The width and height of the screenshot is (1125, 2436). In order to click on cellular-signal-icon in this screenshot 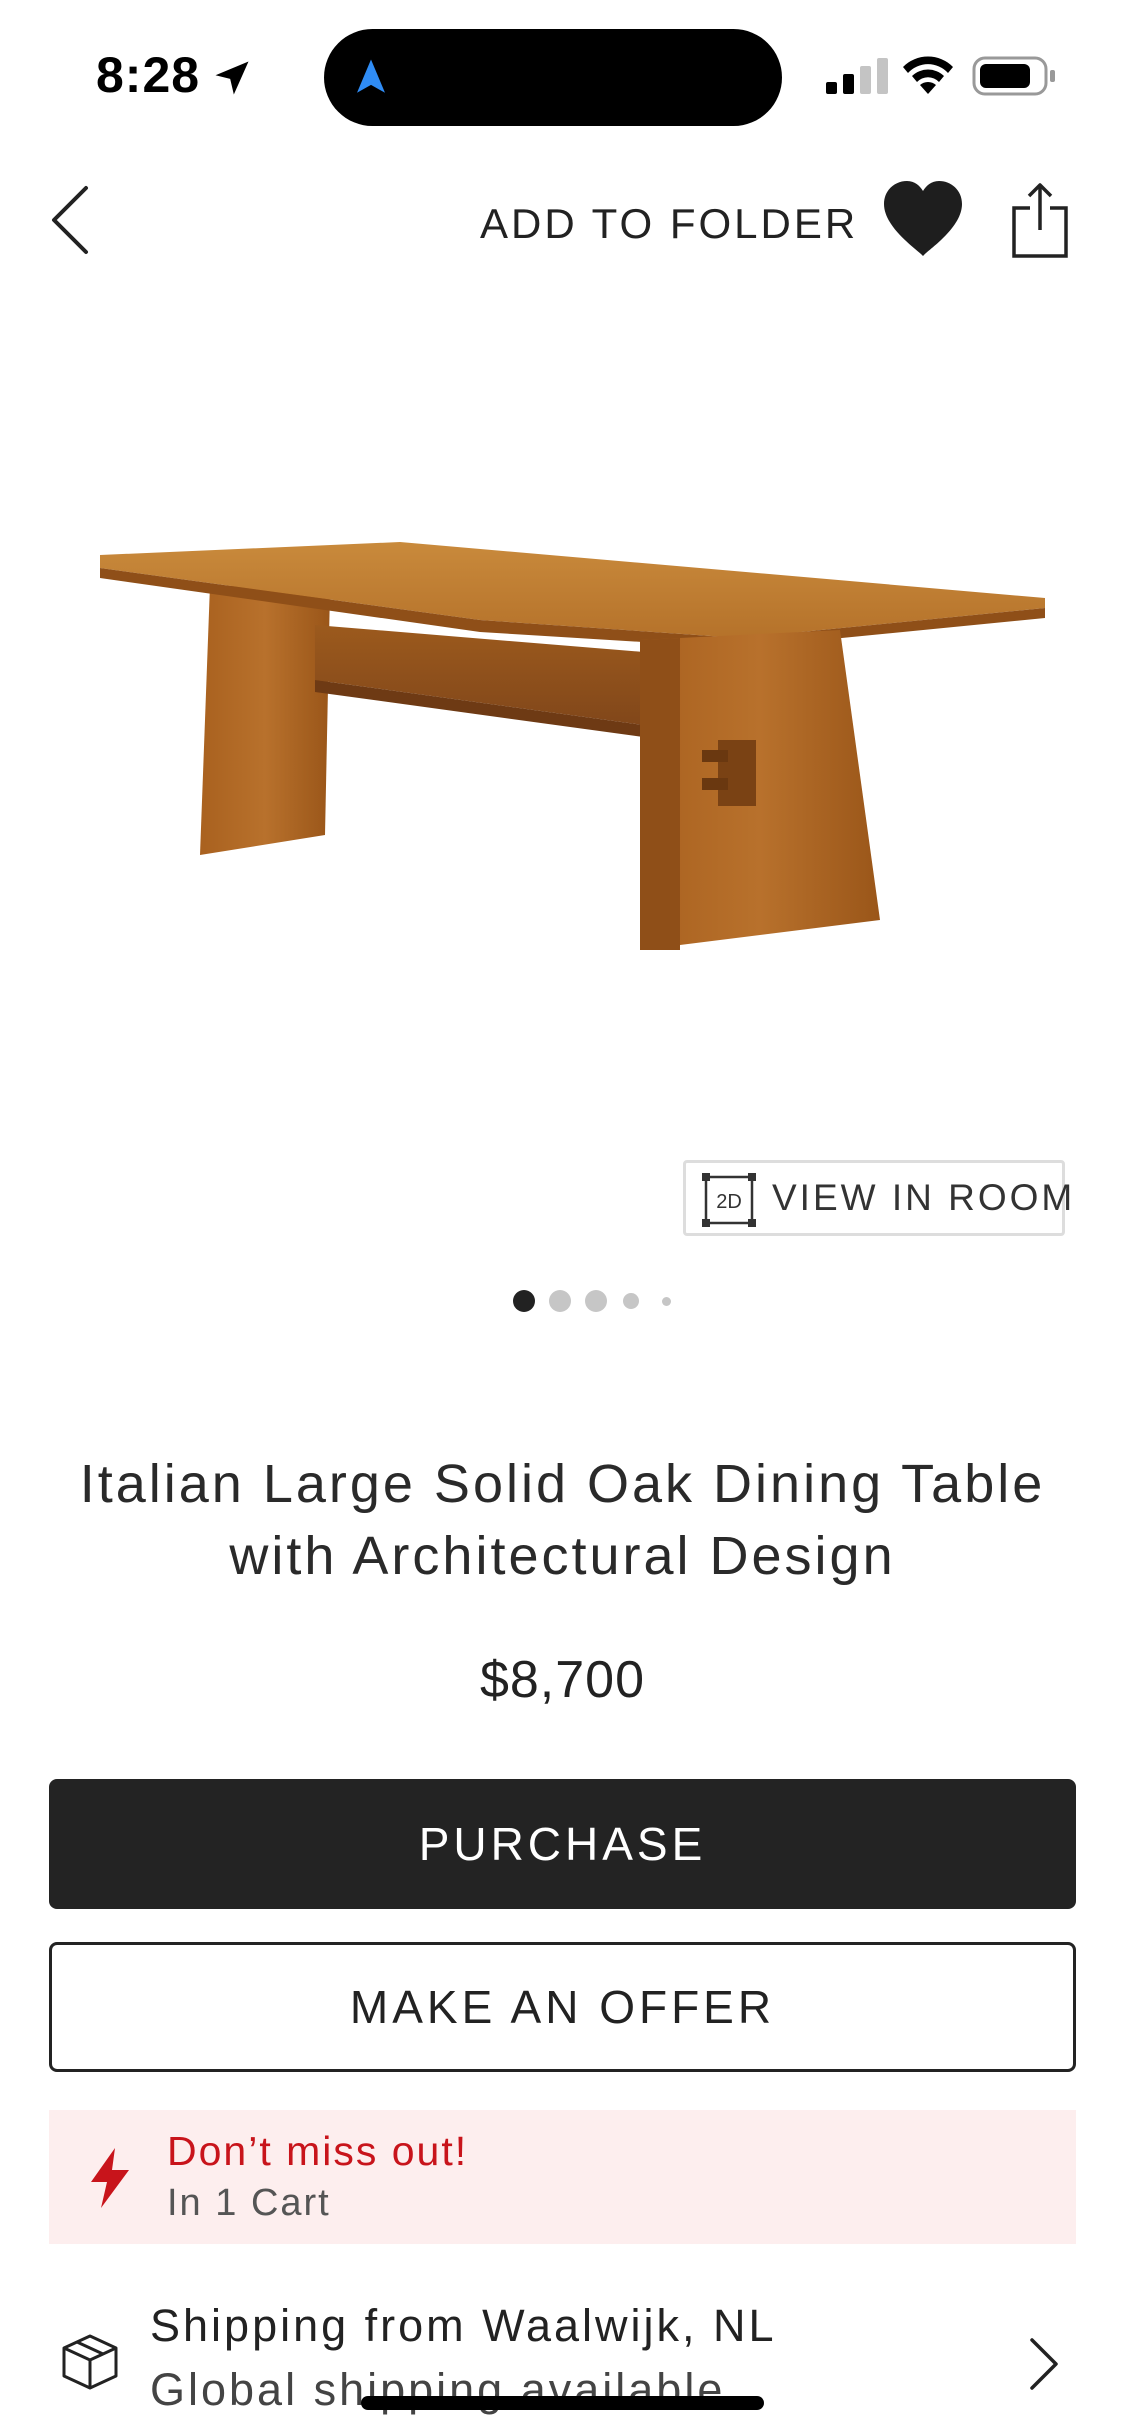, I will do `click(857, 76)`.